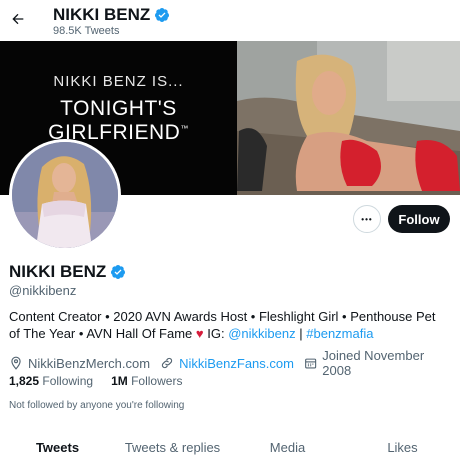 The width and height of the screenshot is (460, 460). I want to click on tweet-count: 98.5K Tweets, so click(86, 31).